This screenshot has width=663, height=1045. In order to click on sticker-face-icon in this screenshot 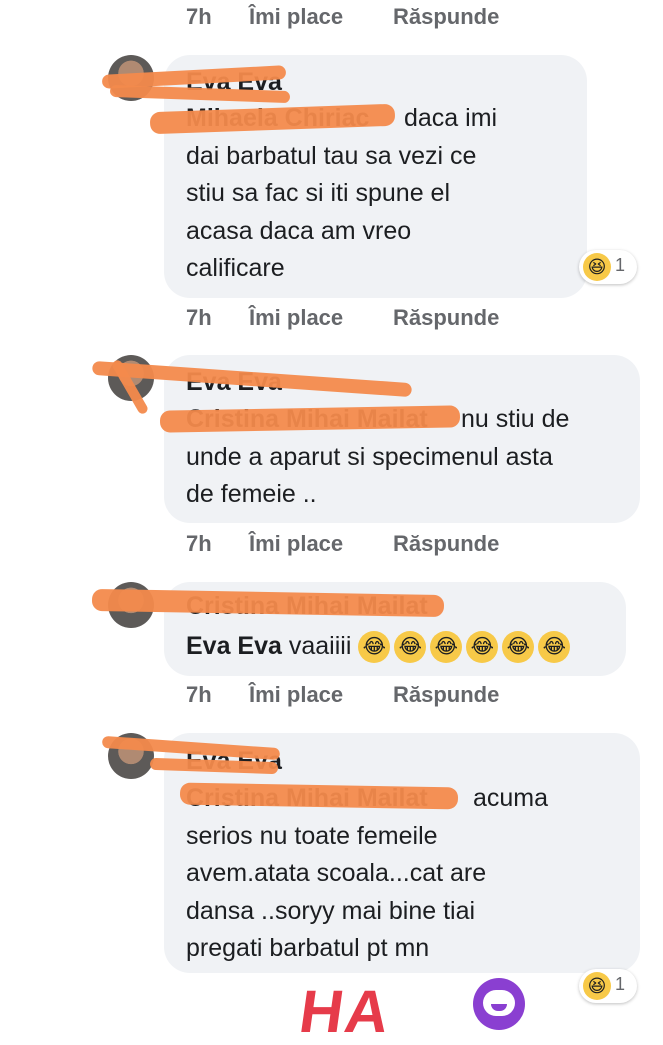, I will do `click(499, 1004)`.